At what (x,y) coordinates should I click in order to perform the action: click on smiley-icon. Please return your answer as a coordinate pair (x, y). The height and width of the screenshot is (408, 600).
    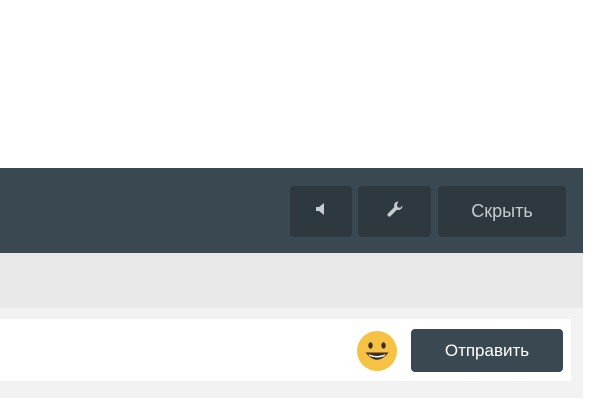
    Looking at the image, I should click on (377, 354).